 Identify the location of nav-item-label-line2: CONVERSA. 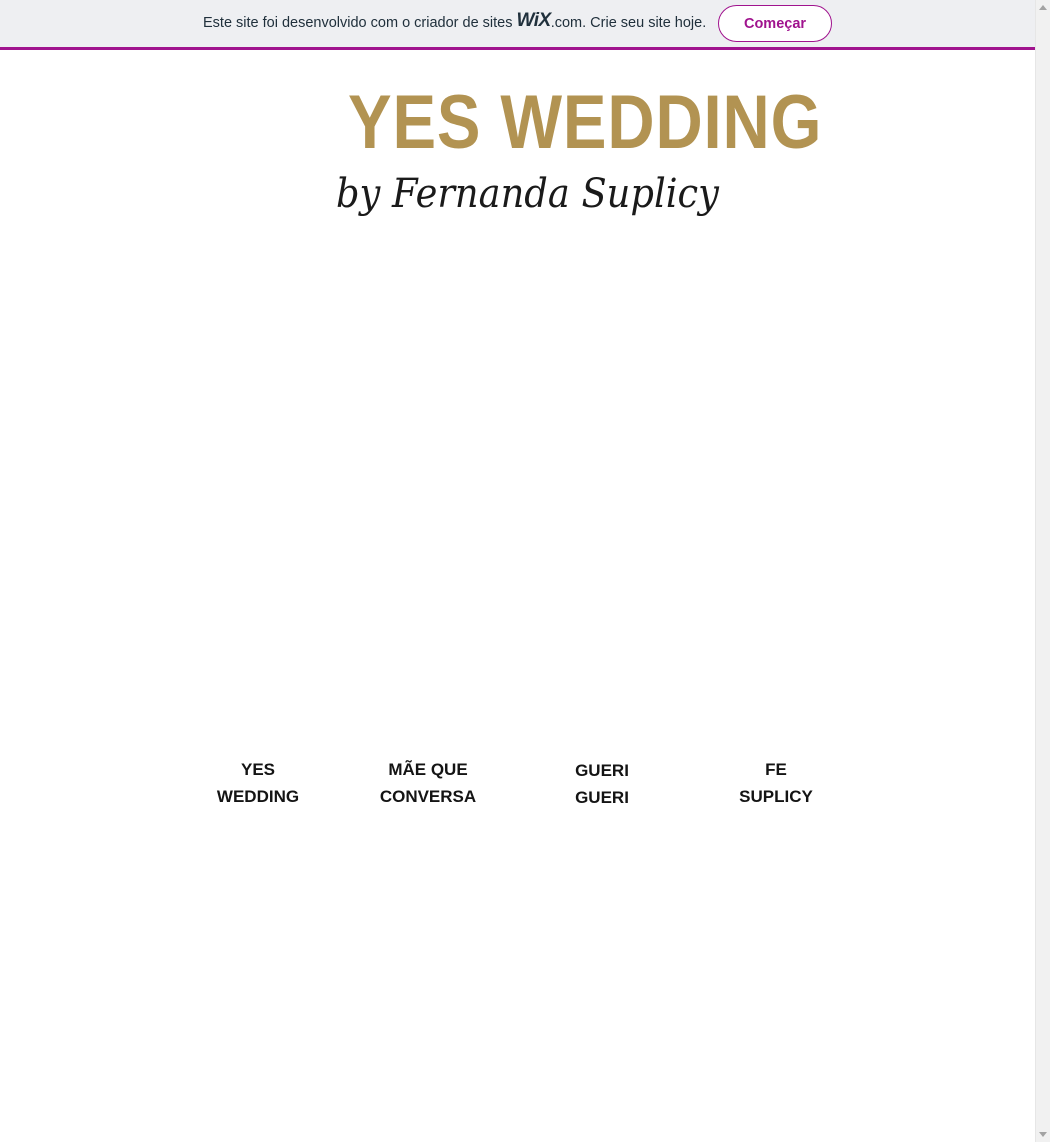
(428, 796).